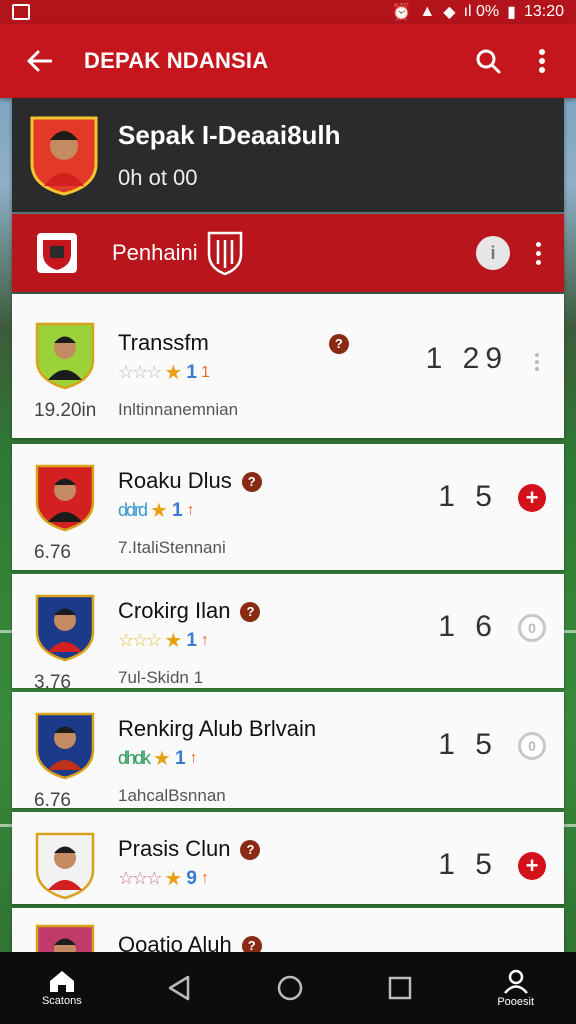  I want to click on section-label: Penhaini, so click(155, 252).